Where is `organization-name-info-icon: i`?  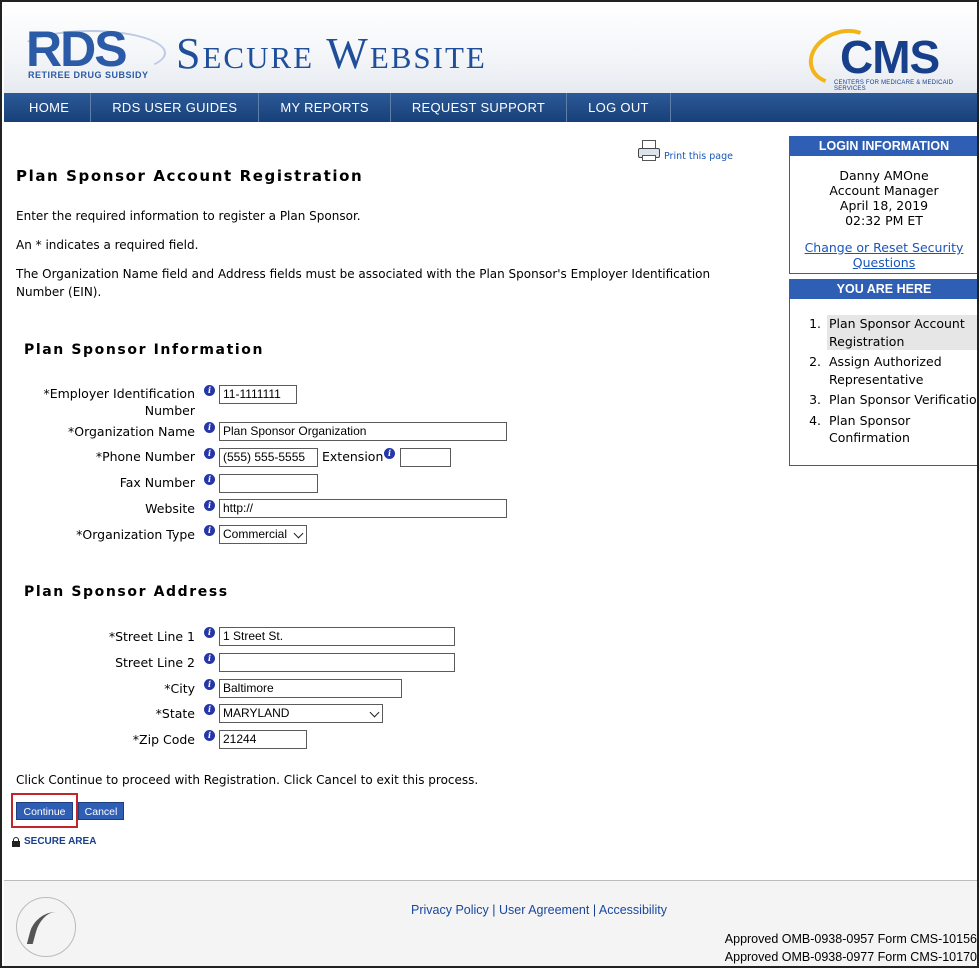
organization-name-info-icon: i is located at coordinates (209, 427).